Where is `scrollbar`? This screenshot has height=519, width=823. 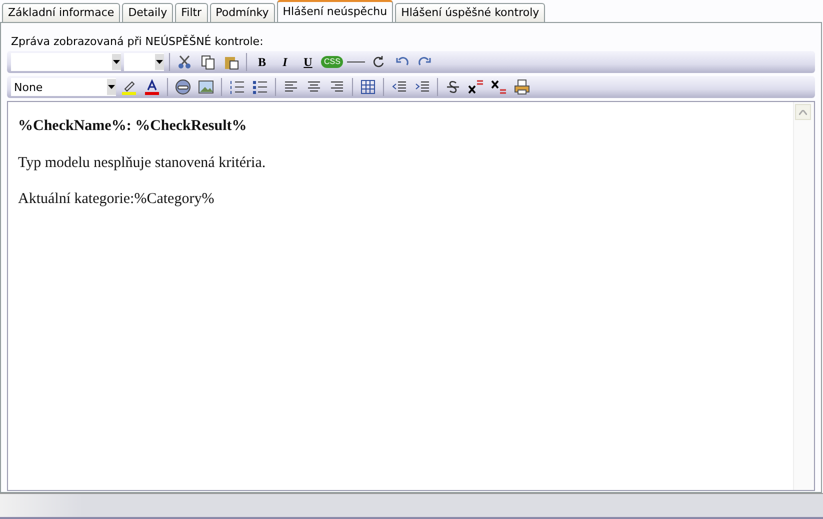
scrollbar is located at coordinates (803, 296).